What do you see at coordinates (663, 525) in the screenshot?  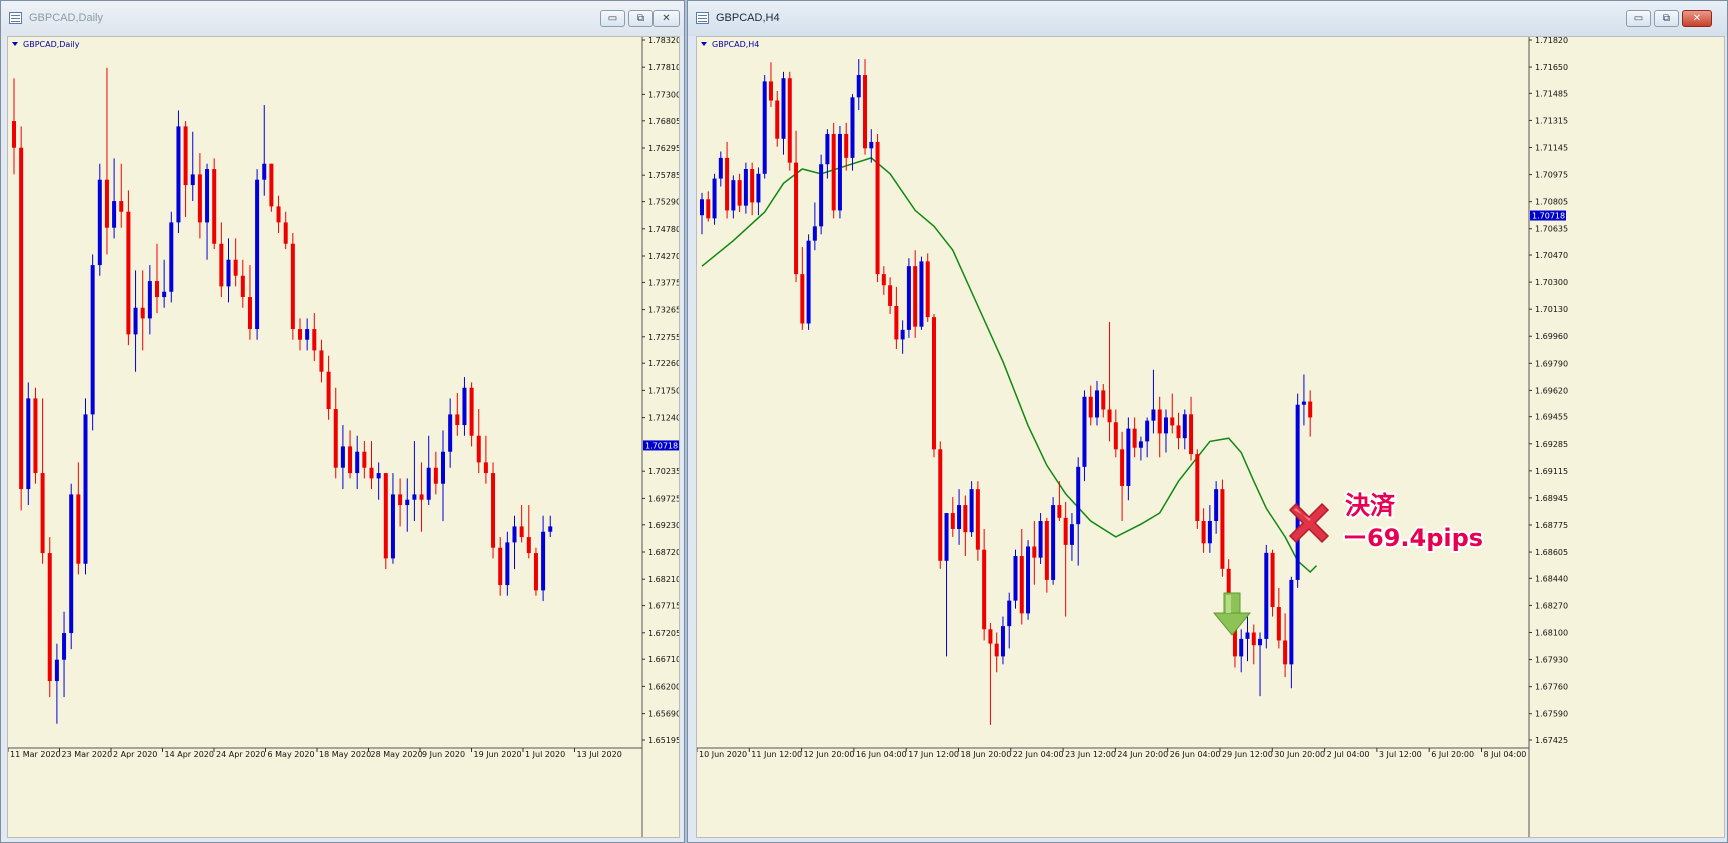 I see `y-tick-label: 1.69230` at bounding box center [663, 525].